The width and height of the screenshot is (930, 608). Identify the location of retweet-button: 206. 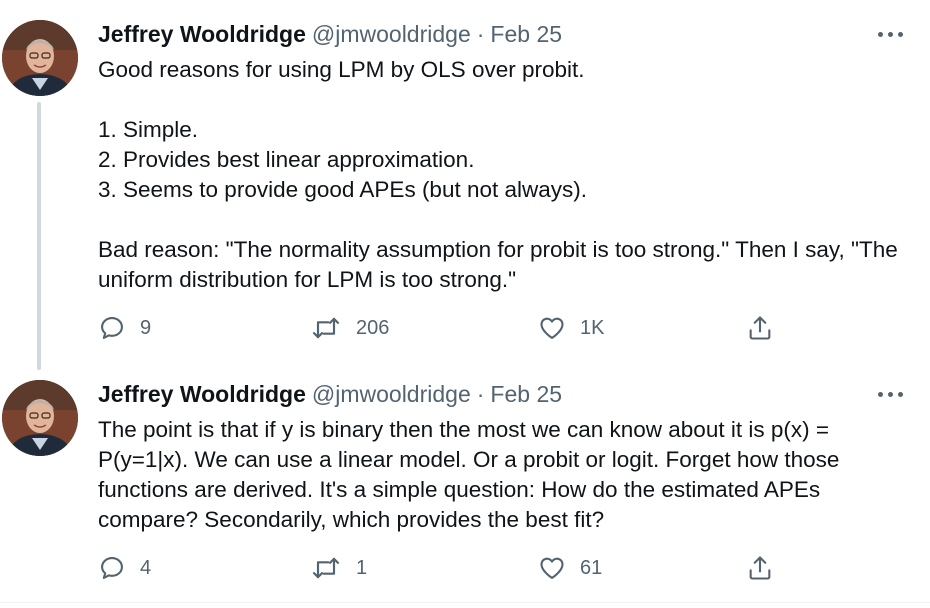
(349, 328).